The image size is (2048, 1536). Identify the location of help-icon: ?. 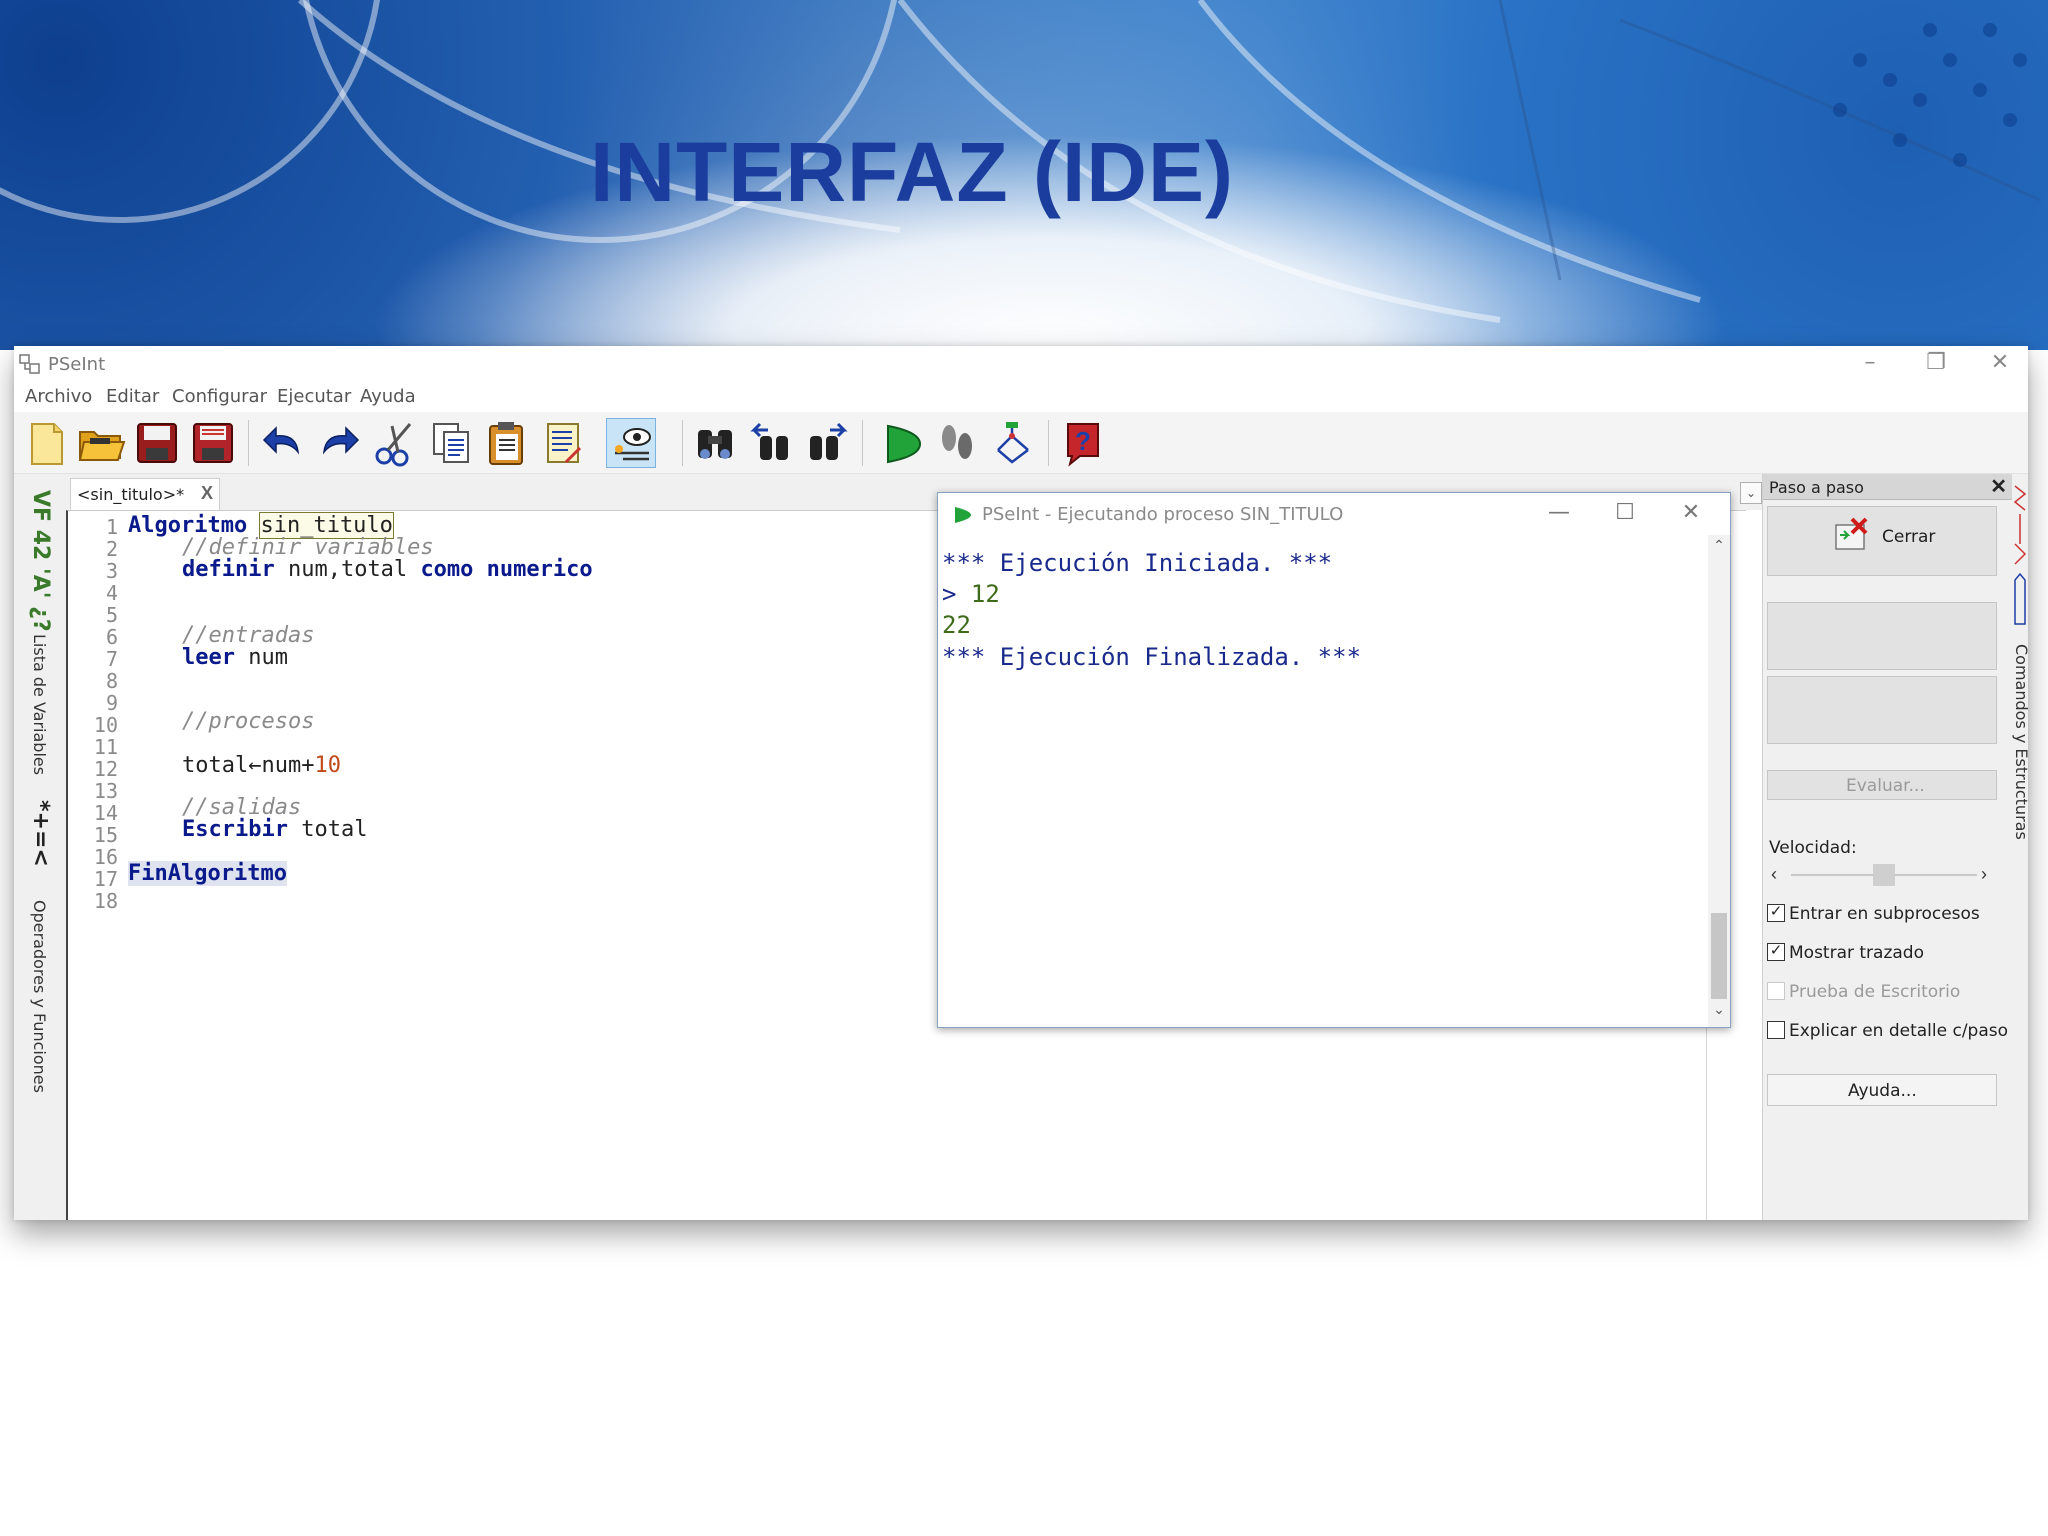
(1083, 443).